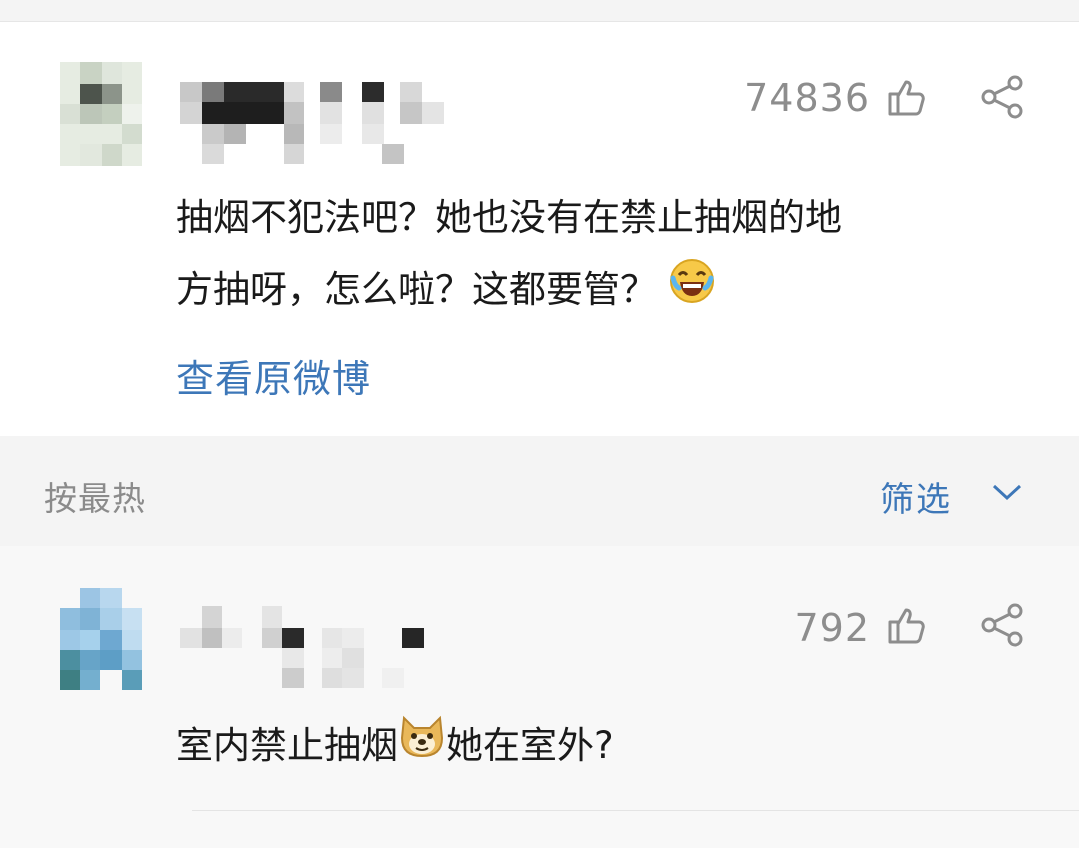  What do you see at coordinates (416, 289) in the screenshot?
I see `post-text-line-2-content: 方抽呀，怎么啦？这都要管？` at bounding box center [416, 289].